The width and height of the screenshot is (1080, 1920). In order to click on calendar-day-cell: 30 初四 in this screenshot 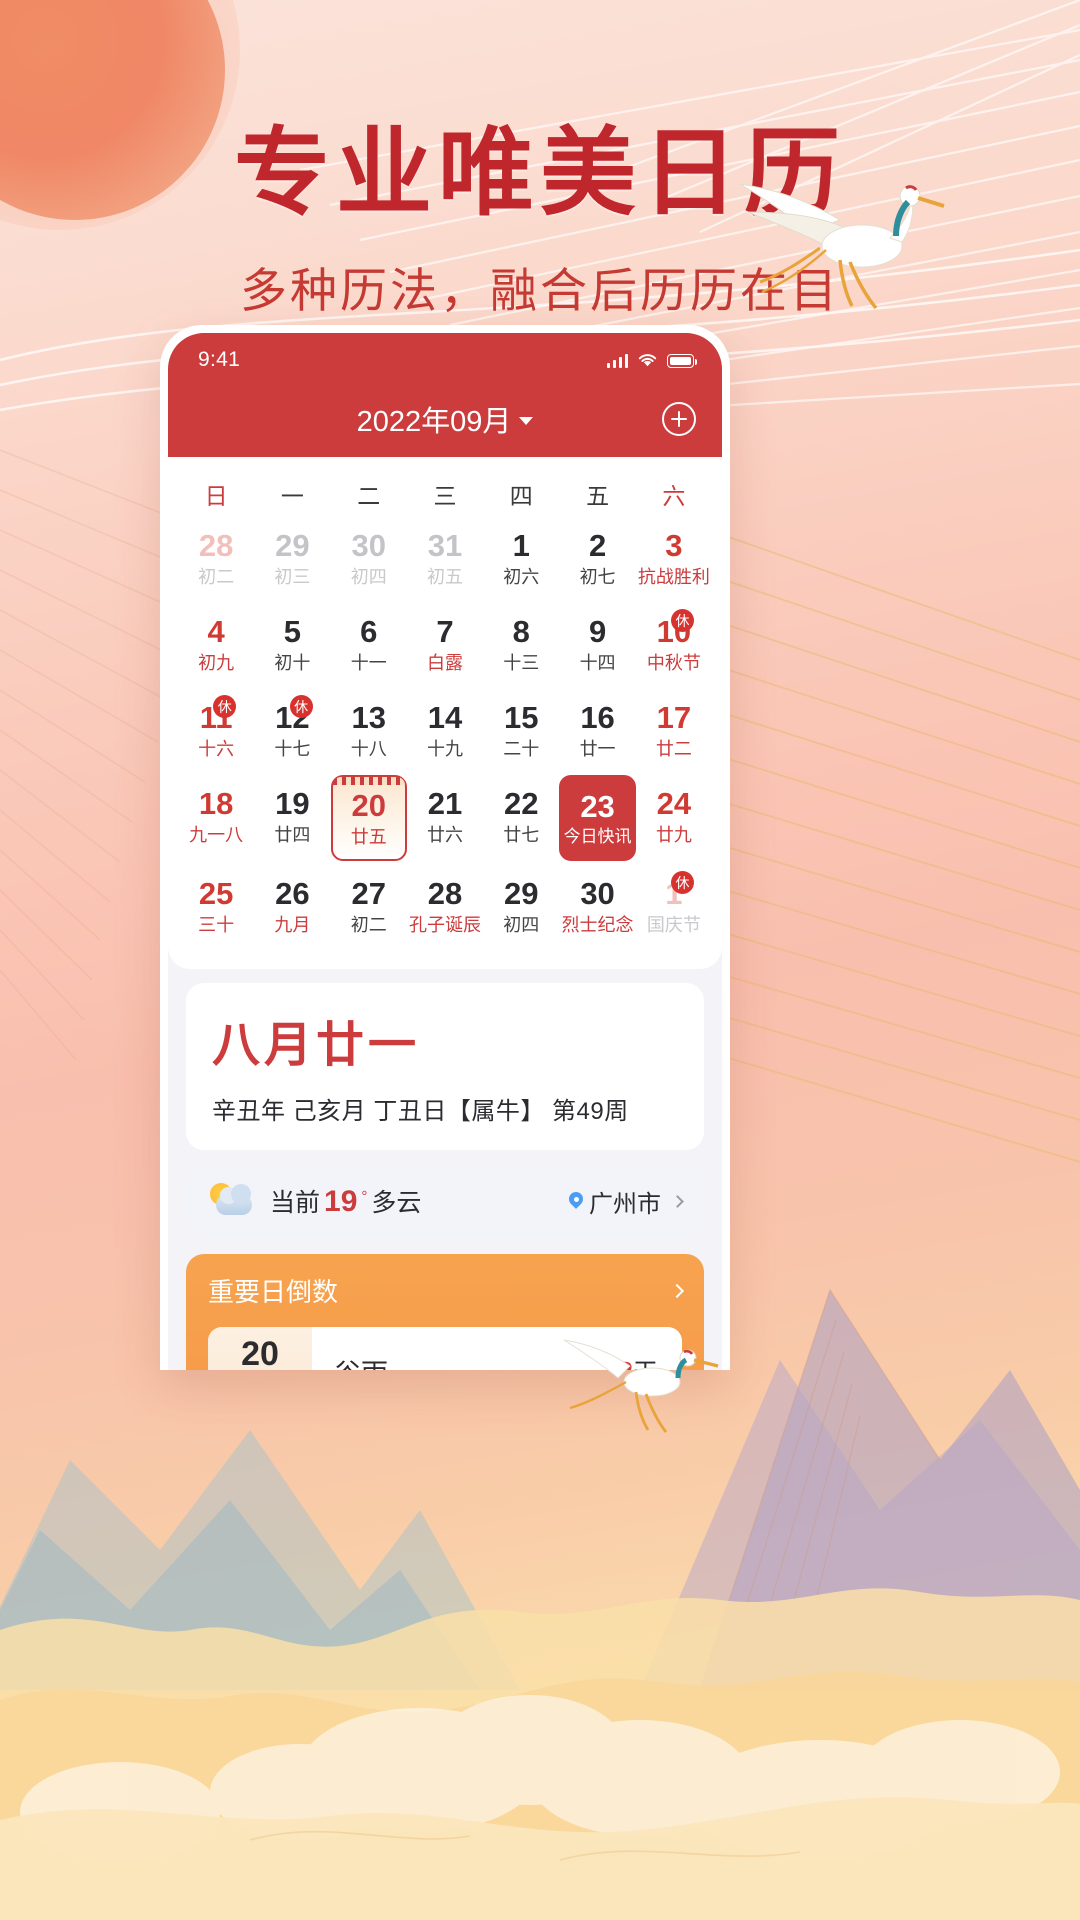, I will do `click(369, 558)`.